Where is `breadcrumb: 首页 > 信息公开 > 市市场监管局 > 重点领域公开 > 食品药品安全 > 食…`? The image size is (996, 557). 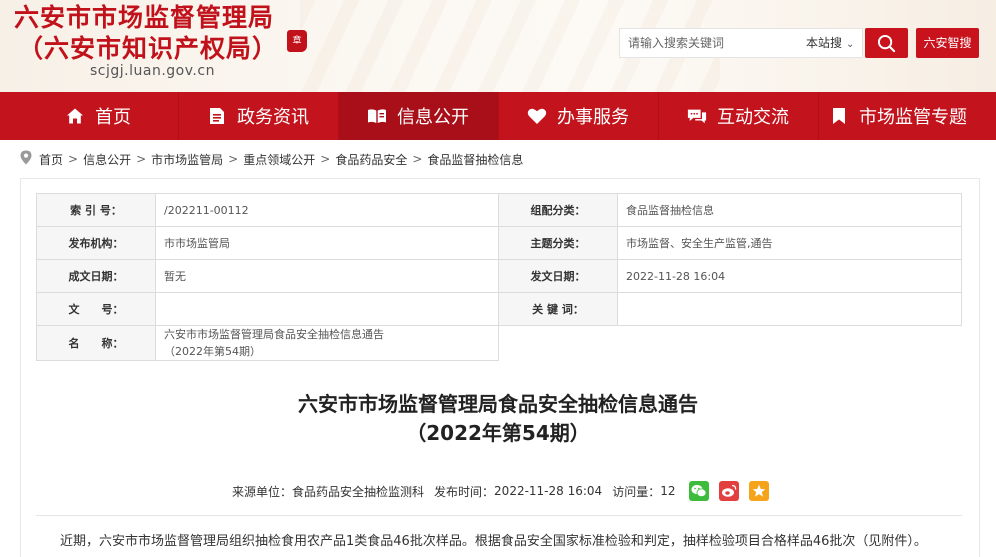
breadcrumb: 首页 > 信息公开 > 市市场监管局 > 重点领域公开 > 食品药品安全 > 食… is located at coordinates (271, 159).